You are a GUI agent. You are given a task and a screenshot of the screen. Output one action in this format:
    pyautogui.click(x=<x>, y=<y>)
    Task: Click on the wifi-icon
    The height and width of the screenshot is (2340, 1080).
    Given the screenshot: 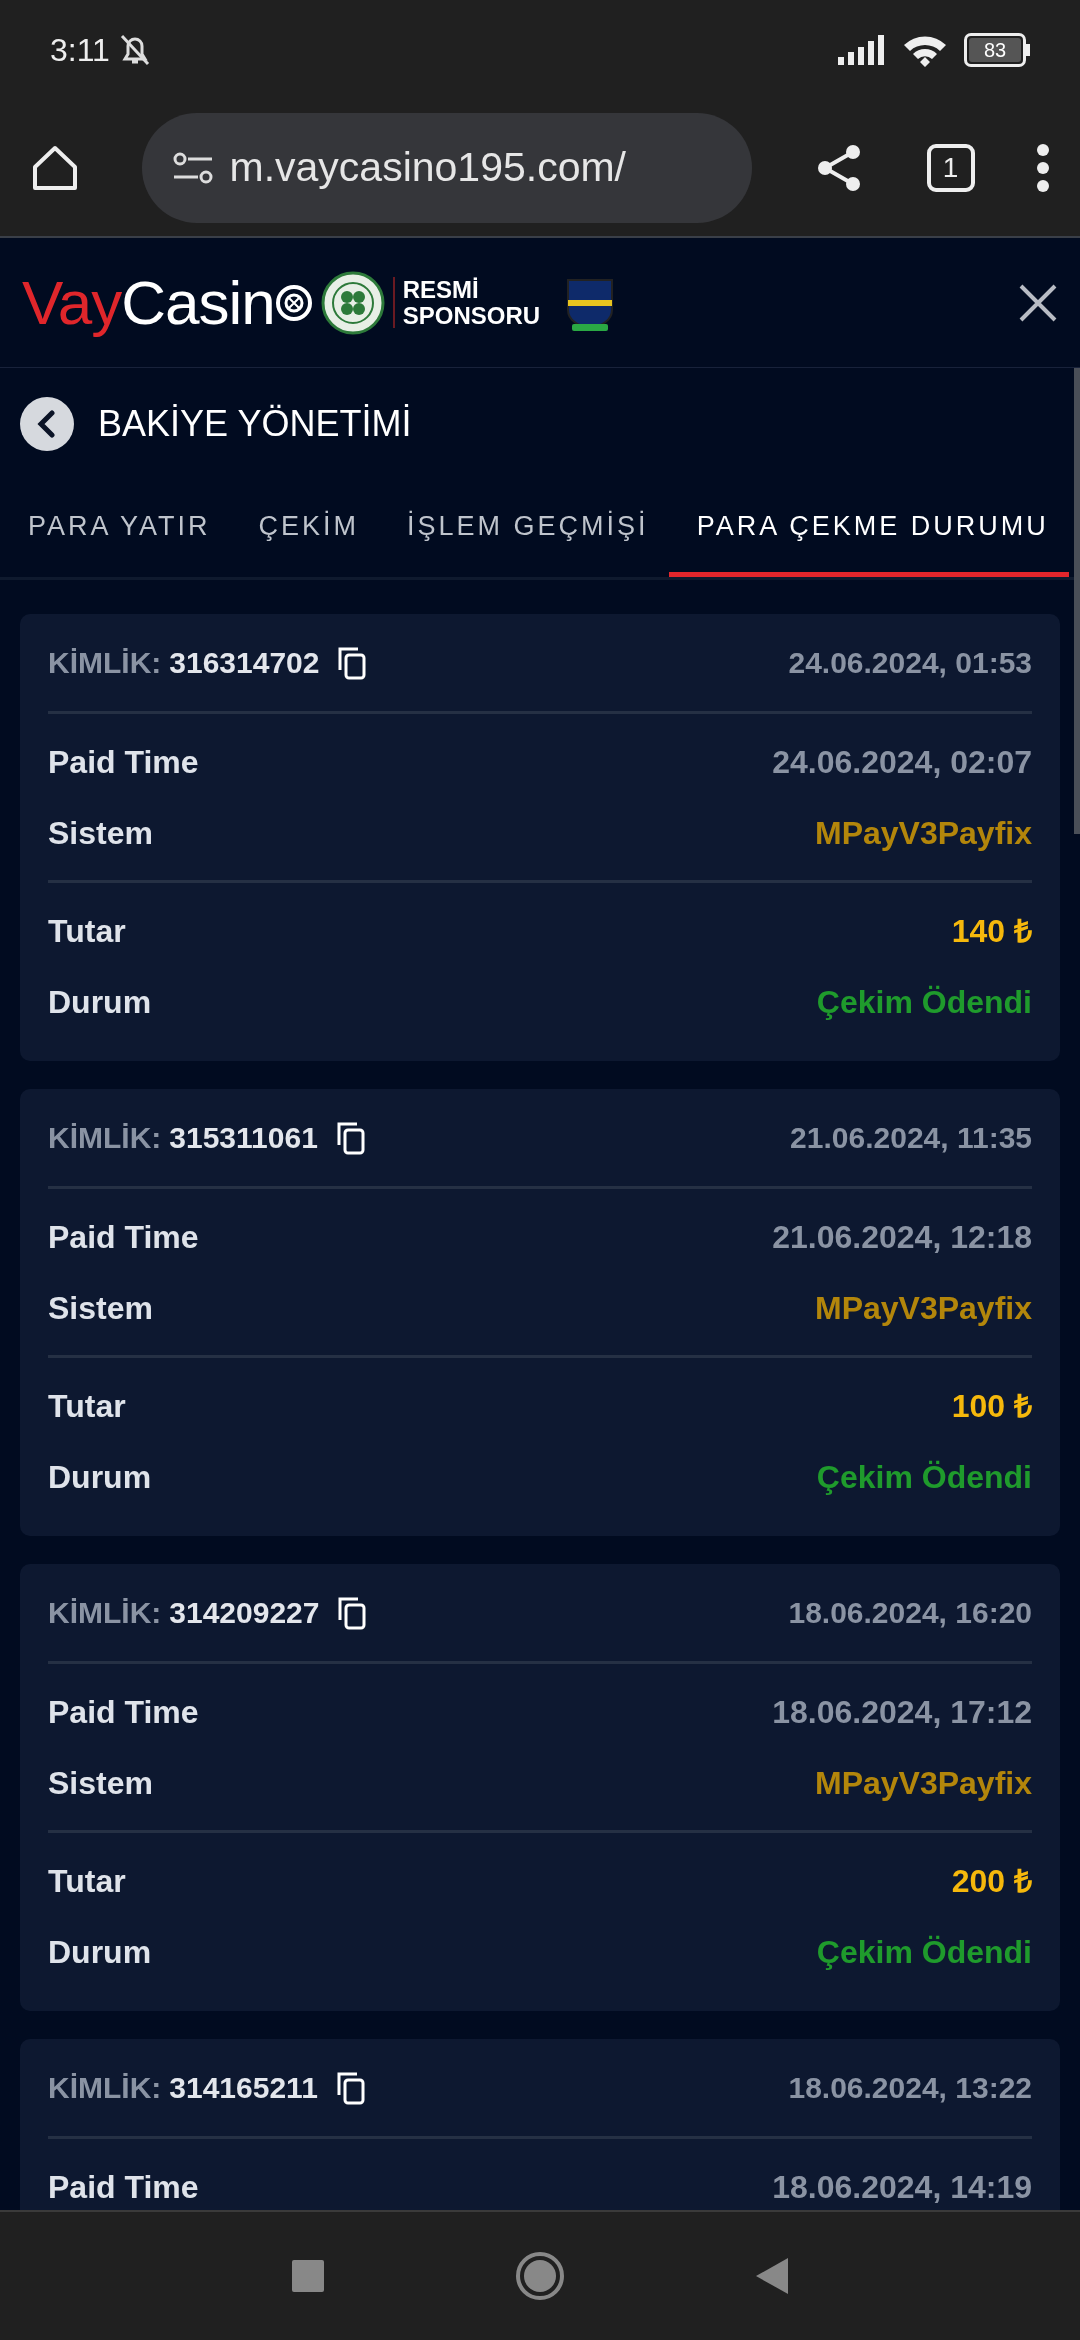 What is the action you would take?
    pyautogui.click(x=925, y=50)
    